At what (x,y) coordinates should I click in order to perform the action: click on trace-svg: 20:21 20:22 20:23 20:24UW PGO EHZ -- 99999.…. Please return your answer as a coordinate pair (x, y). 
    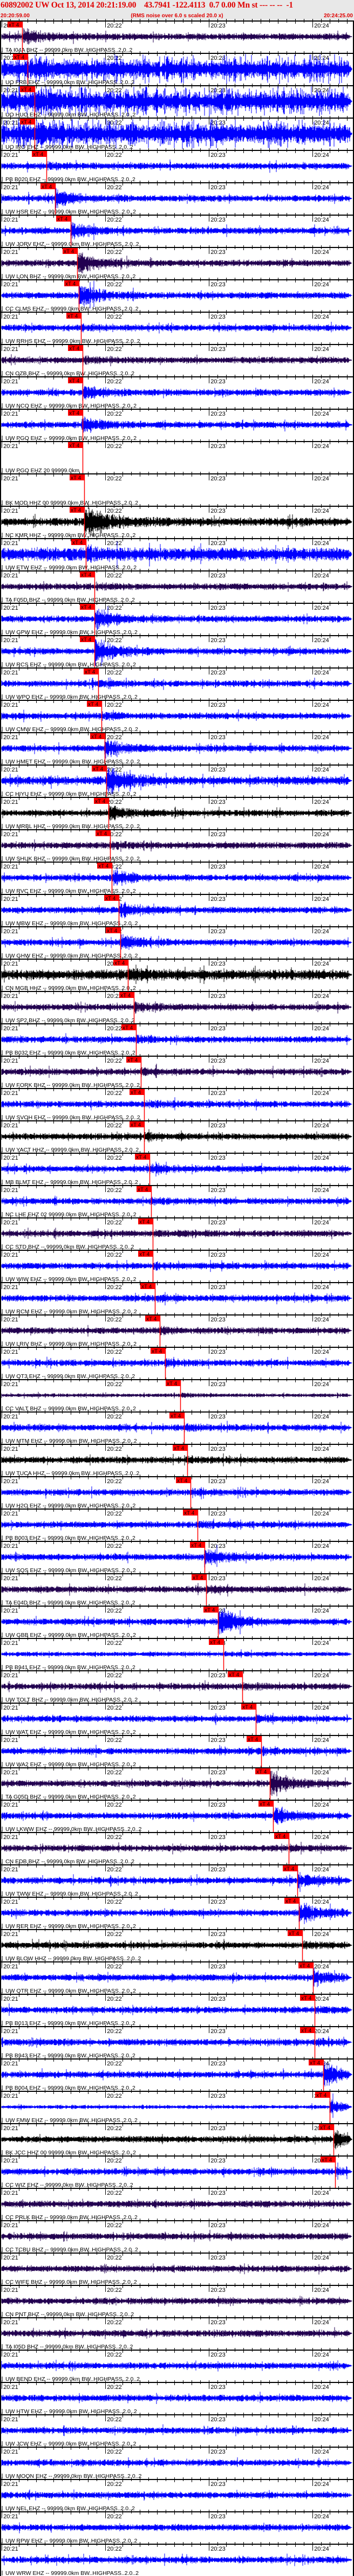
    Looking at the image, I should click on (177, 424).